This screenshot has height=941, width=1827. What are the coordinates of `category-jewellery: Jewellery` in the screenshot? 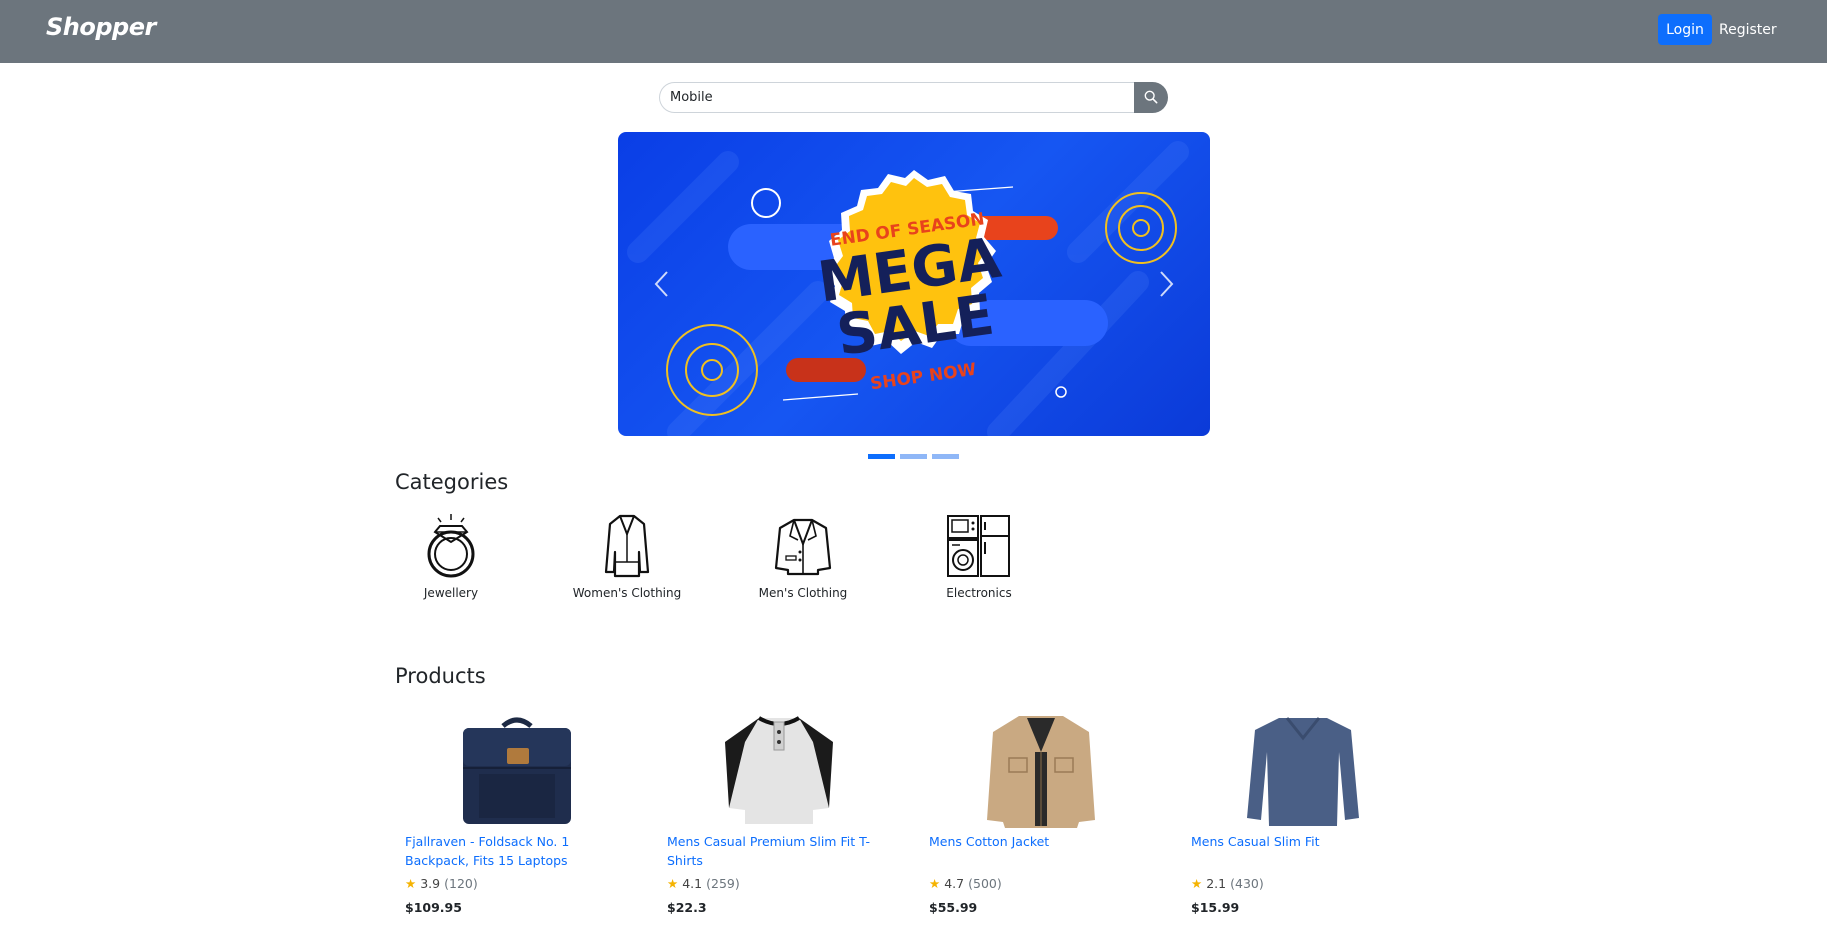 It's located at (451, 557).